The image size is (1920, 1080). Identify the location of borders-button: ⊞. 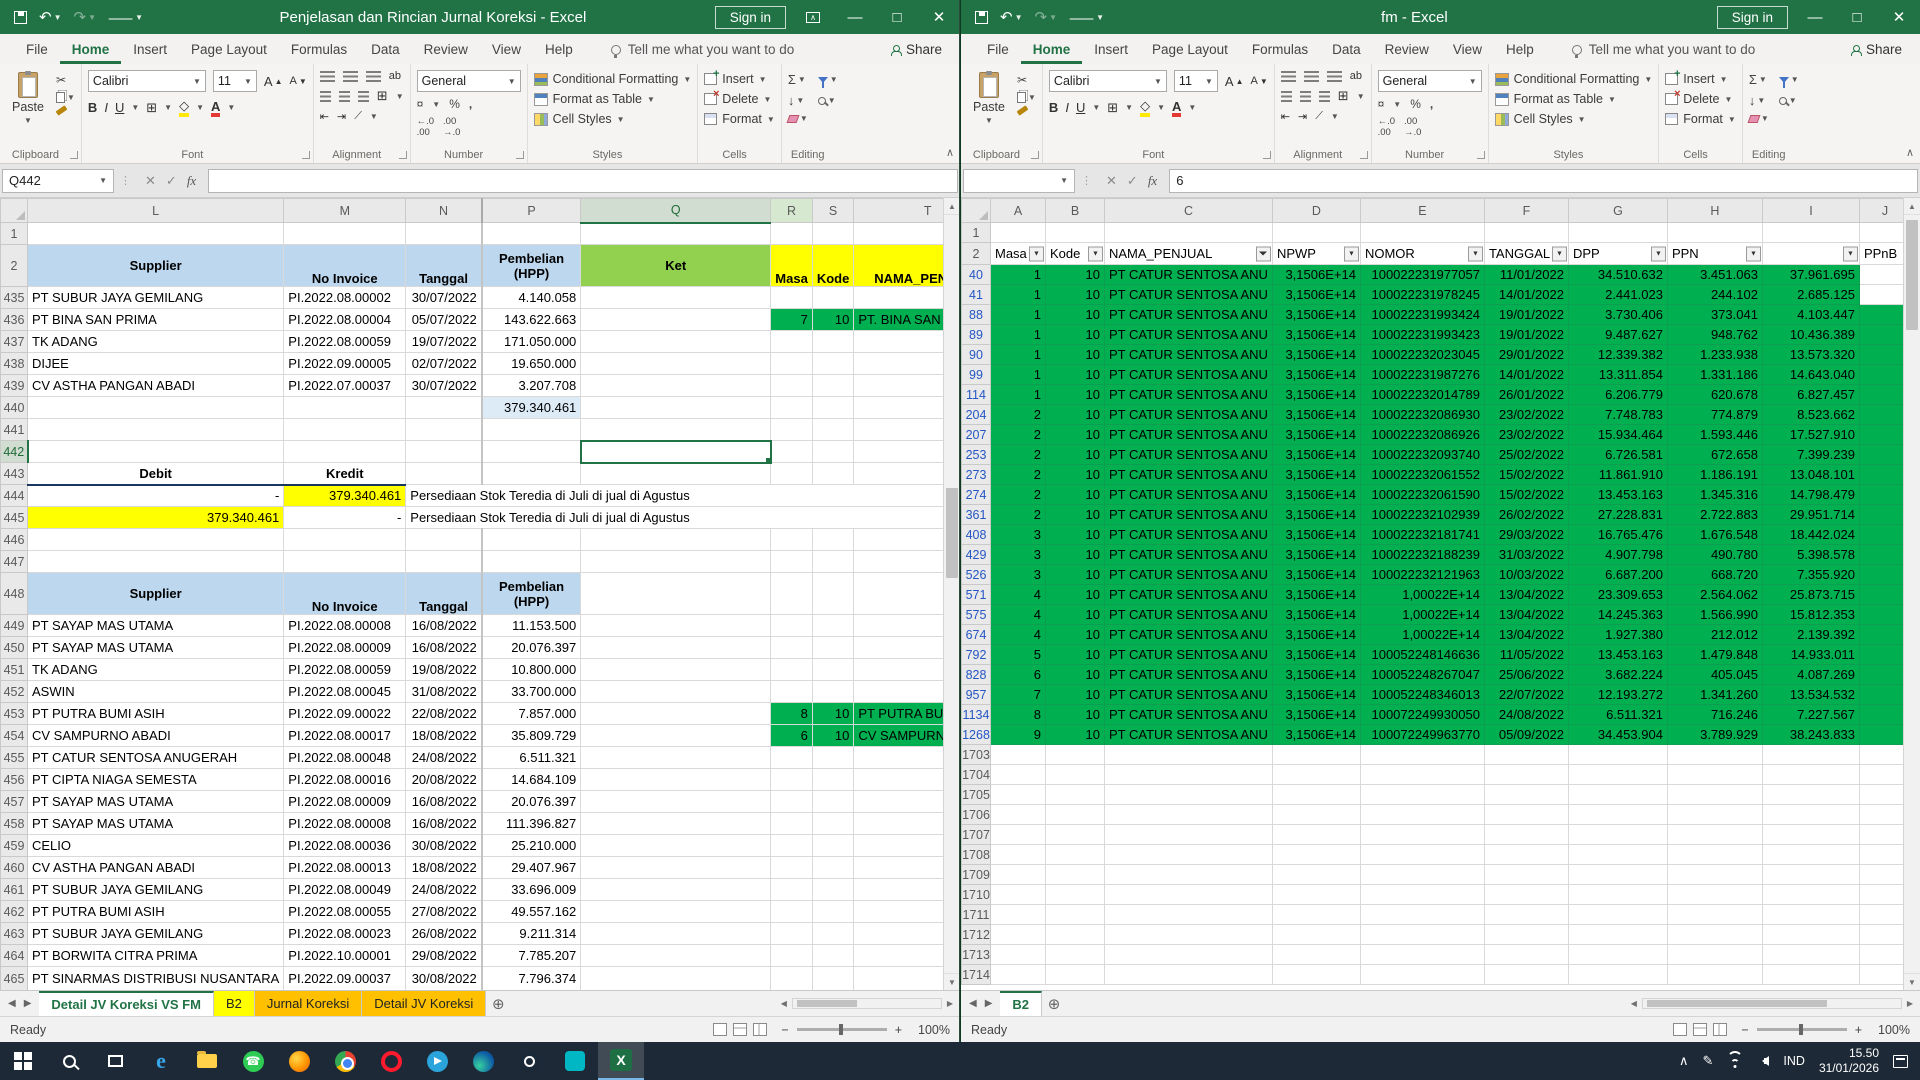
(1112, 108).